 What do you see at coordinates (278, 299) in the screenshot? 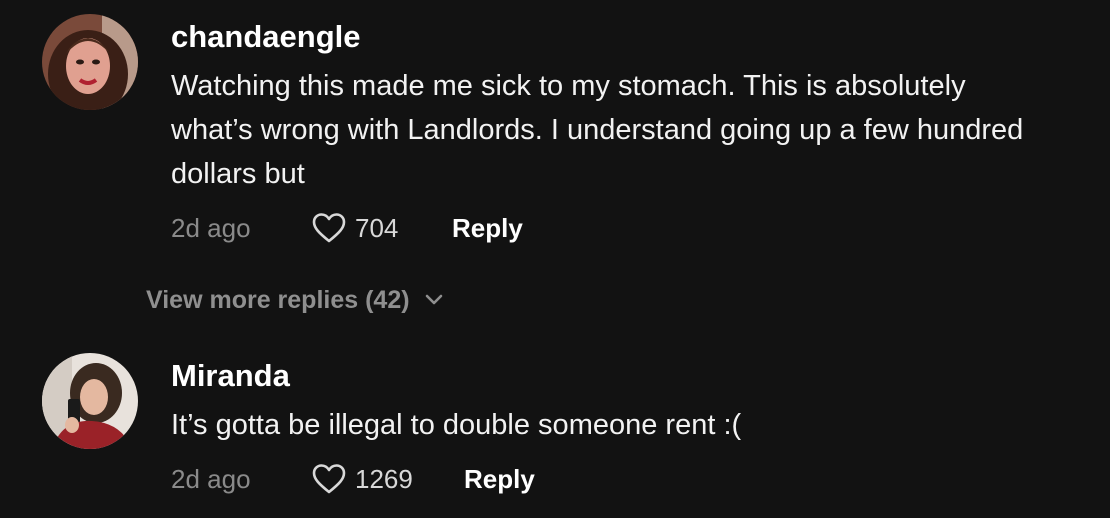
I see `view-more-replies-label: View more replies (42)` at bounding box center [278, 299].